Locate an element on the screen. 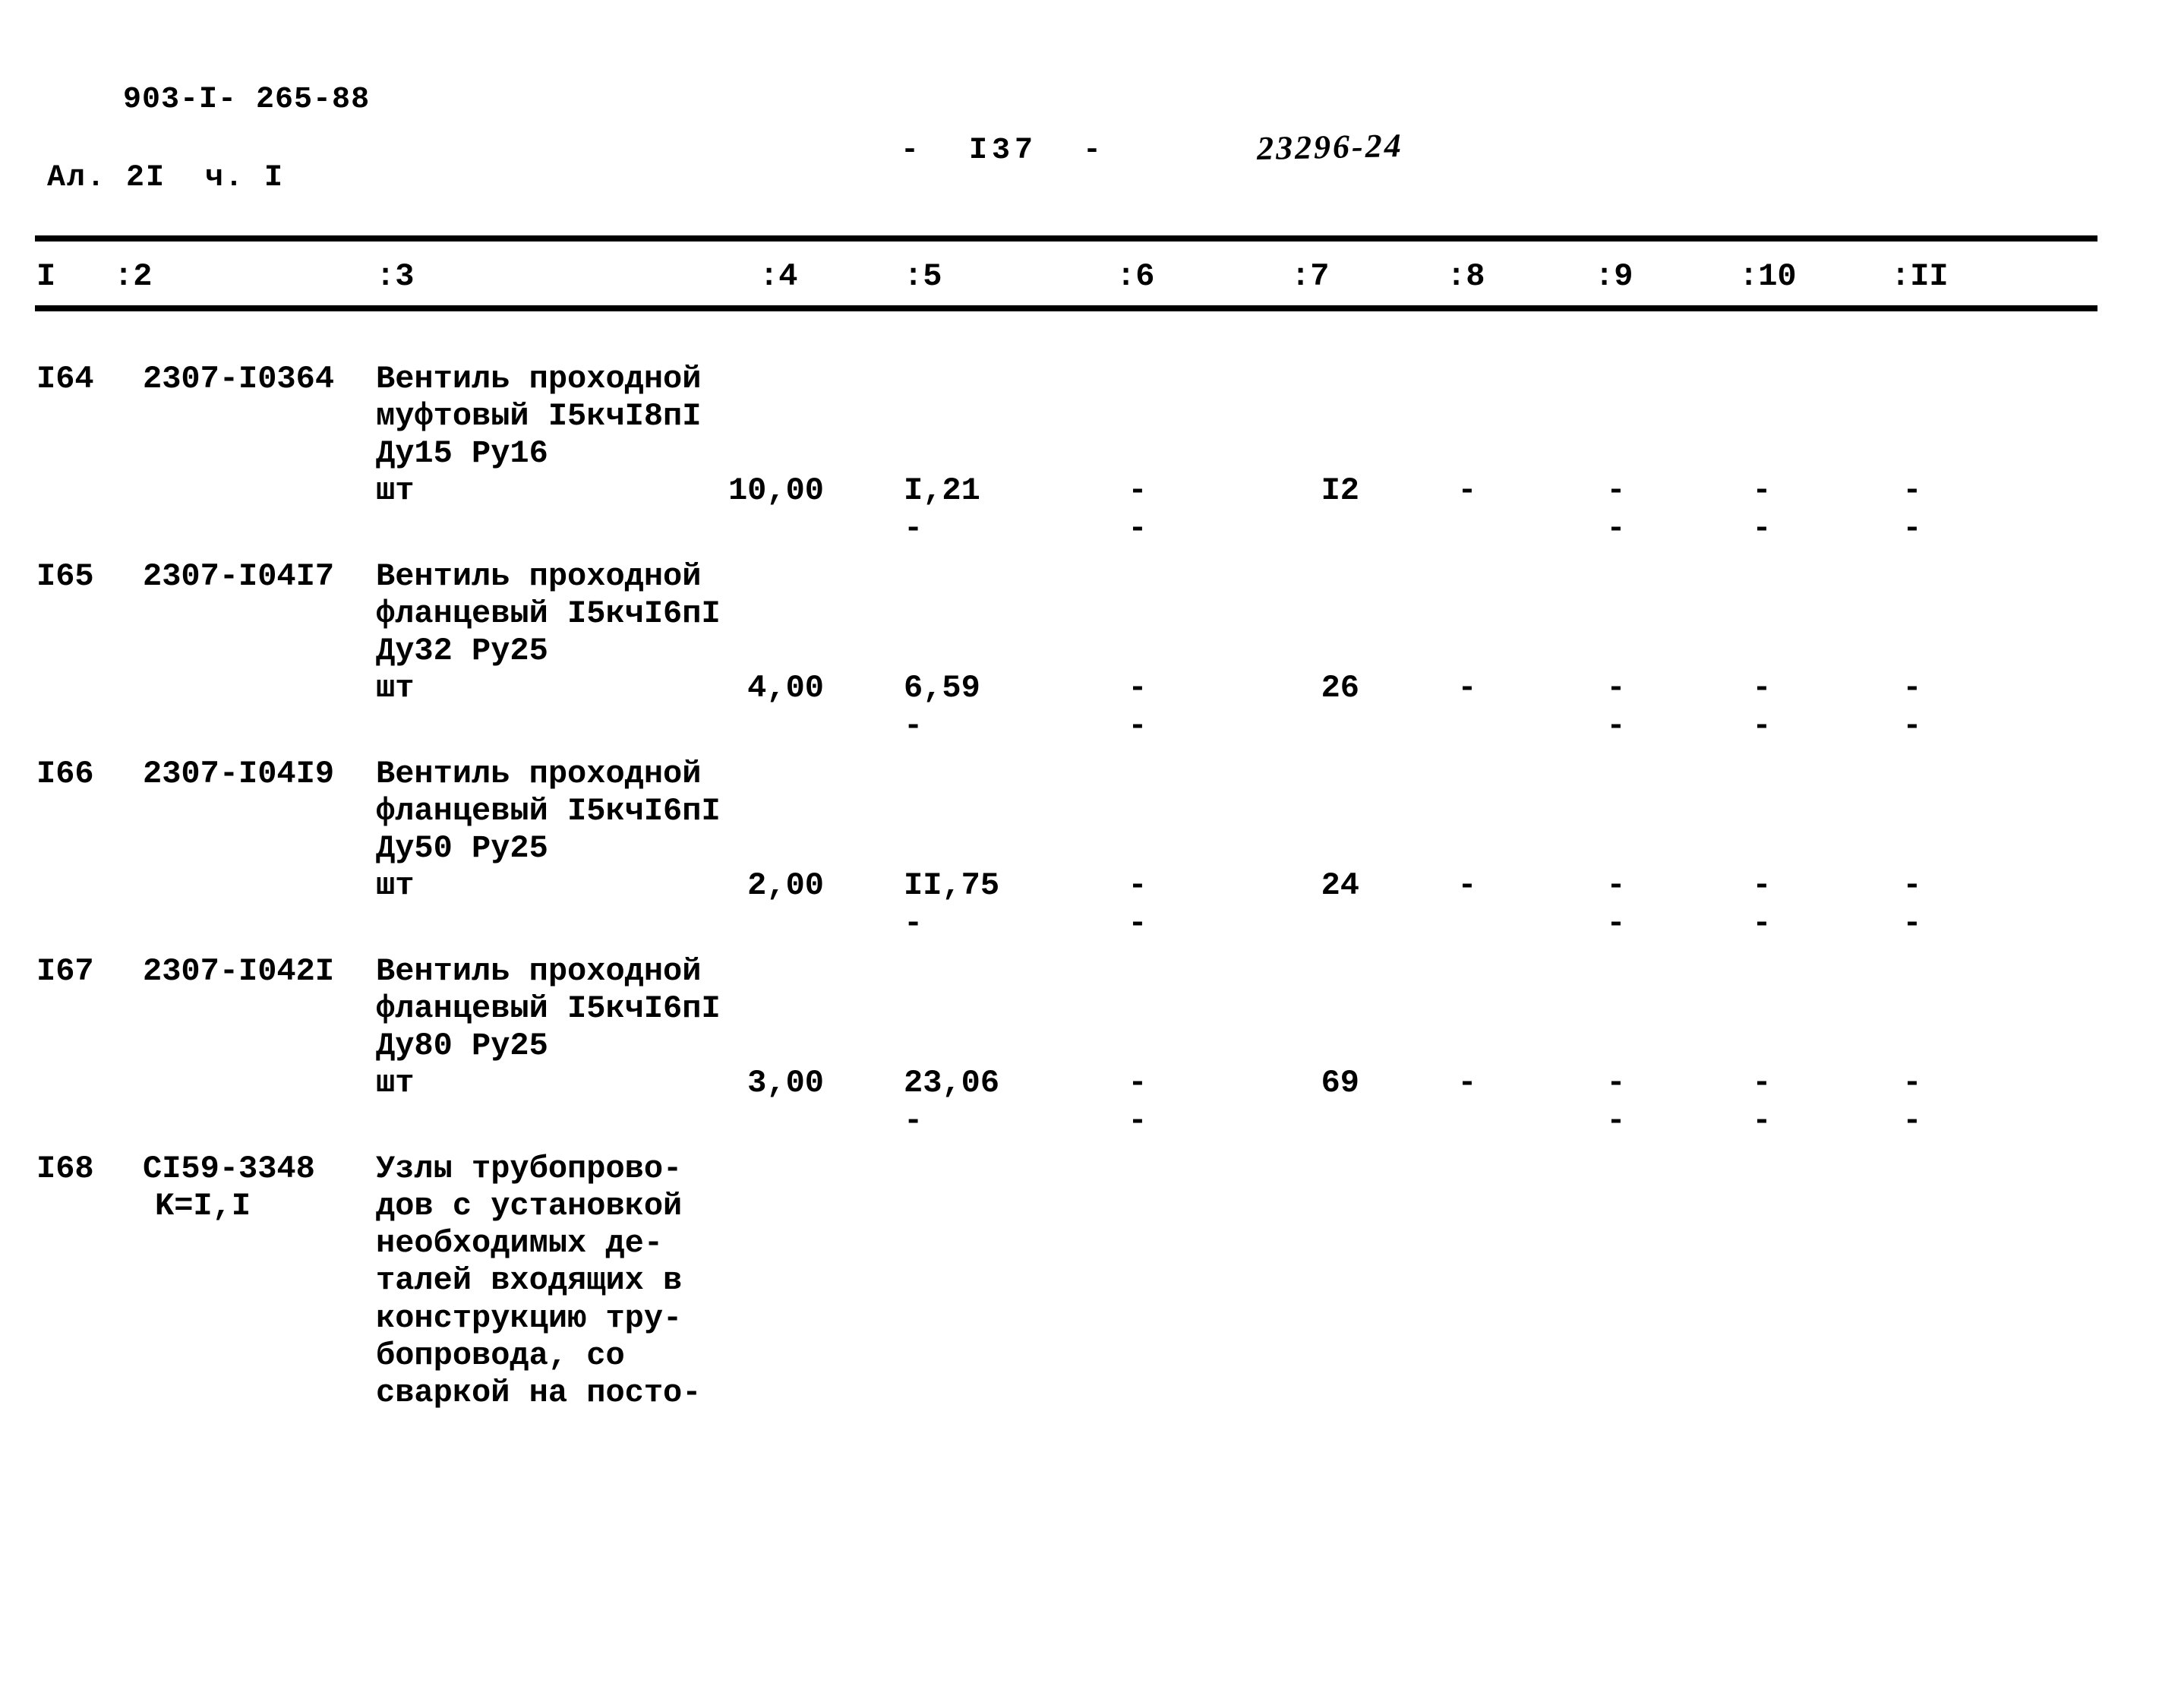  column-header-2: :2 is located at coordinates (134, 276).